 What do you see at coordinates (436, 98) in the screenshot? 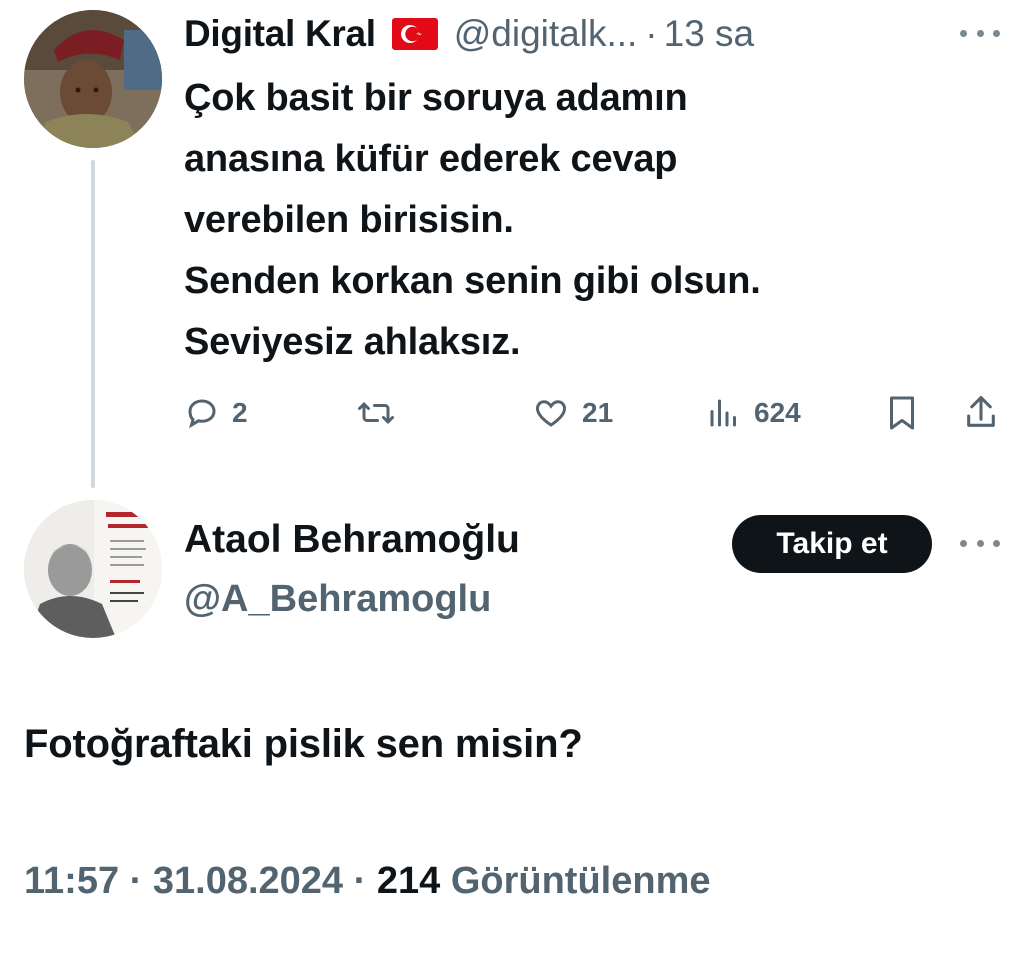
I see `tweet-text-line: Çok basit bir soruya adamın` at bounding box center [436, 98].